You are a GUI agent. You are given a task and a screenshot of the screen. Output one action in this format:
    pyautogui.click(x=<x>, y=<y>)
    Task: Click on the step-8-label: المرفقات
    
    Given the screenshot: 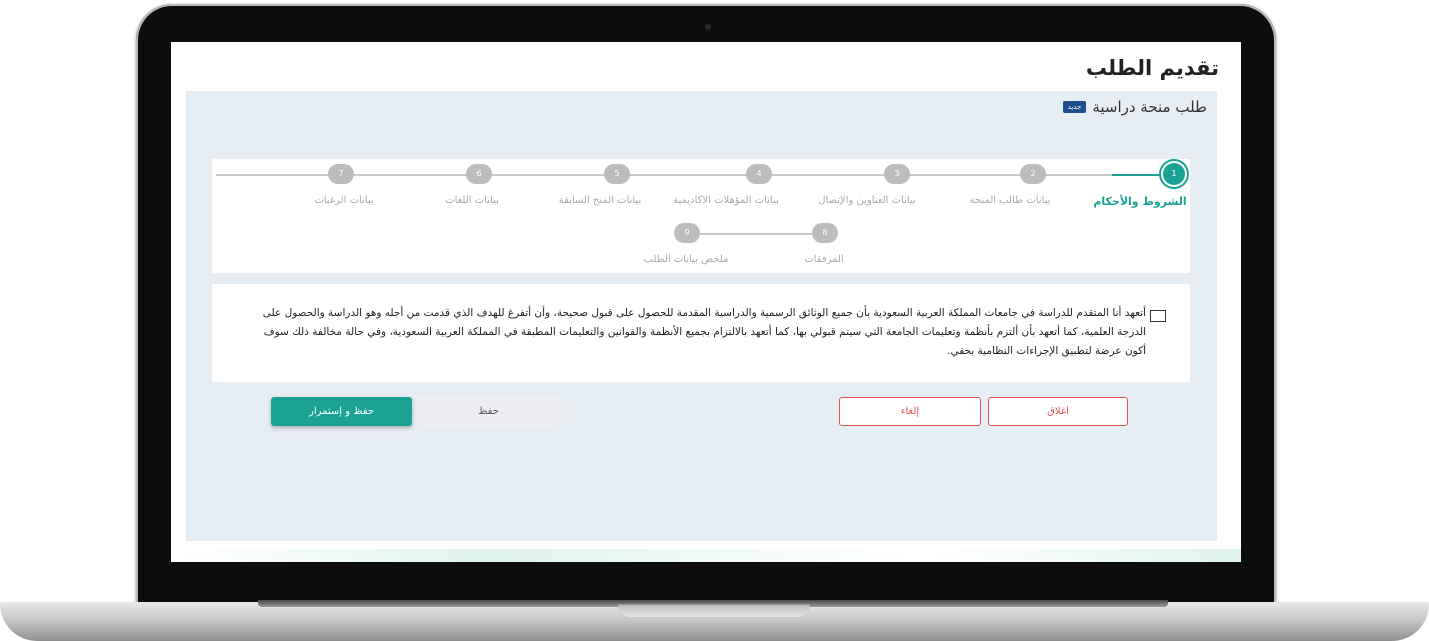 What is the action you would take?
    pyautogui.click(x=823, y=259)
    